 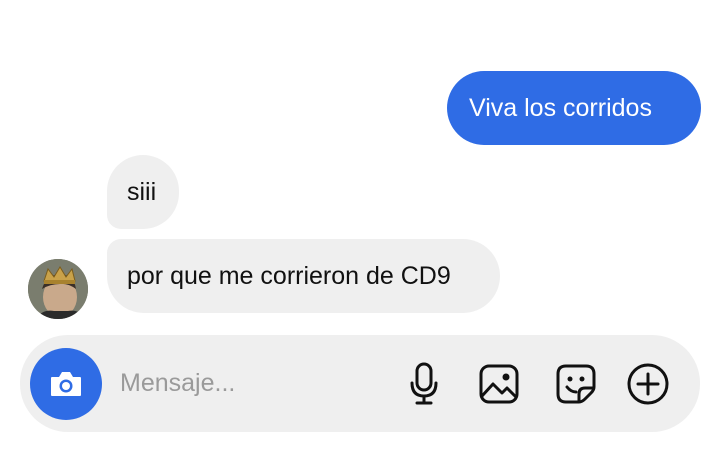 What do you see at coordinates (240, 383) in the screenshot?
I see `message-input` at bounding box center [240, 383].